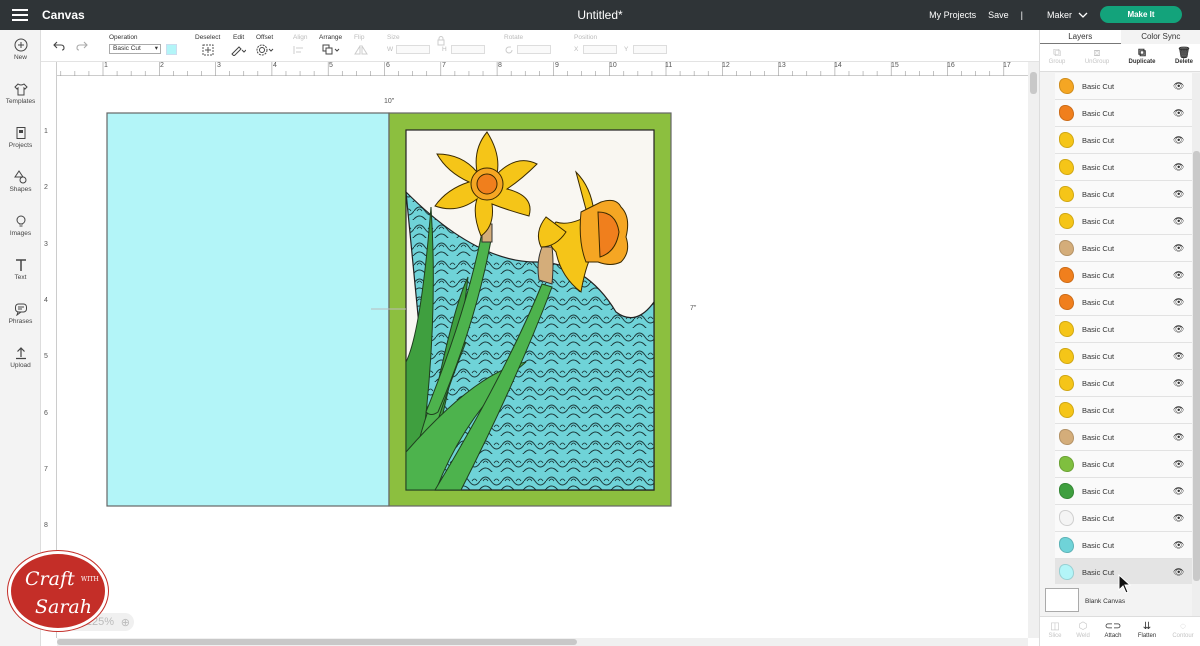  I want to click on flatten-button: ⇊ Flatten, so click(1147, 630).